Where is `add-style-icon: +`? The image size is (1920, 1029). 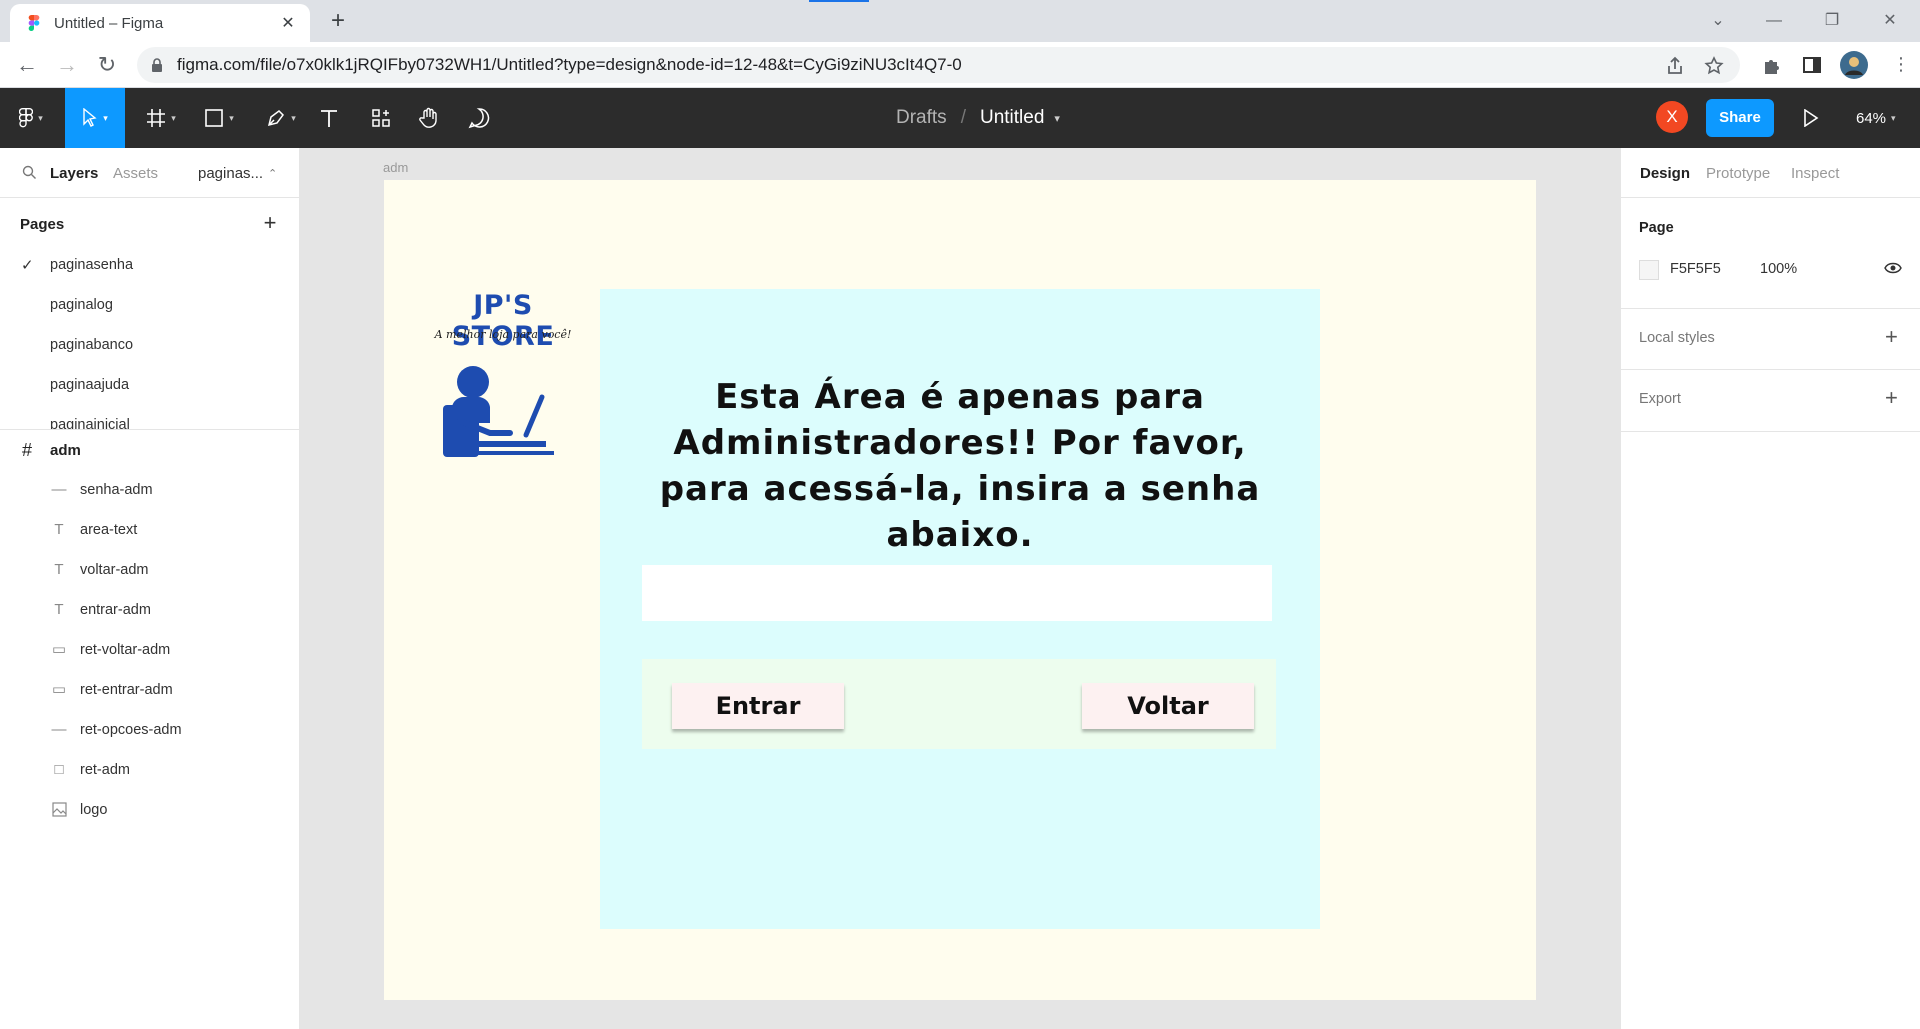 add-style-icon: + is located at coordinates (1891, 337).